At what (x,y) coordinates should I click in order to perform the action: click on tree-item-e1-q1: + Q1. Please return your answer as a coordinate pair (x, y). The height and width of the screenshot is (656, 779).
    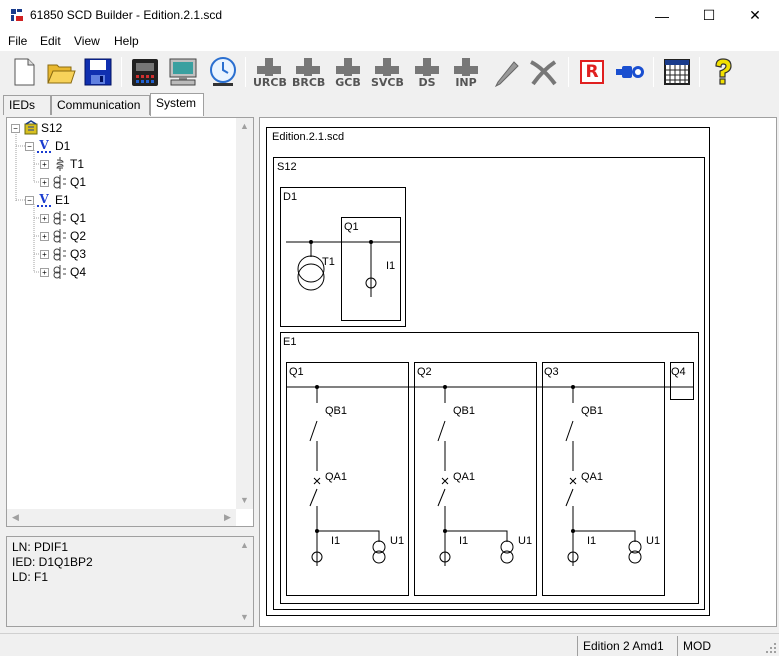
    Looking at the image, I should click on (63, 218).